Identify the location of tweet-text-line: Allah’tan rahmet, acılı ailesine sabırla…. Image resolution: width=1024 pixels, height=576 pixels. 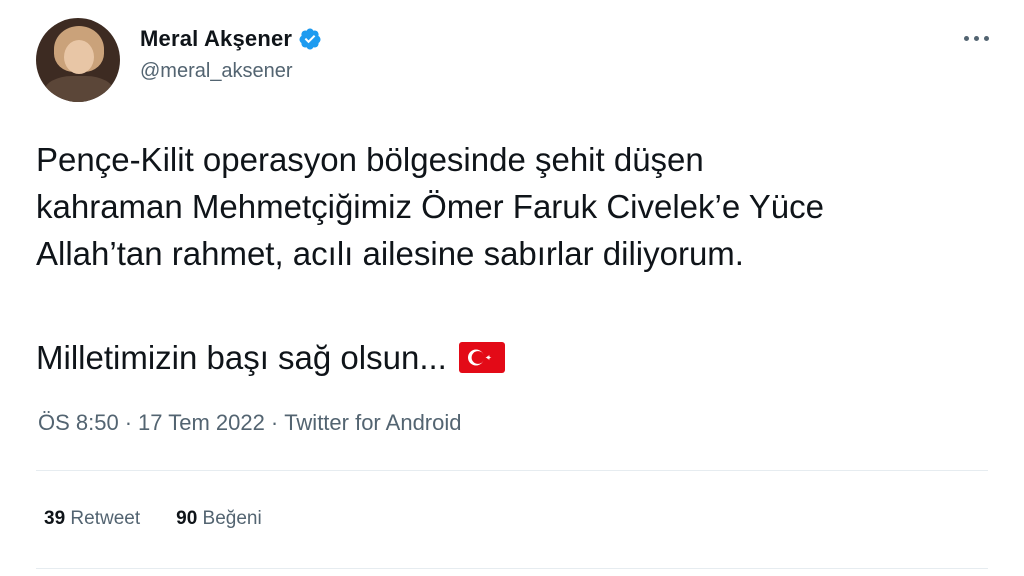
(390, 253).